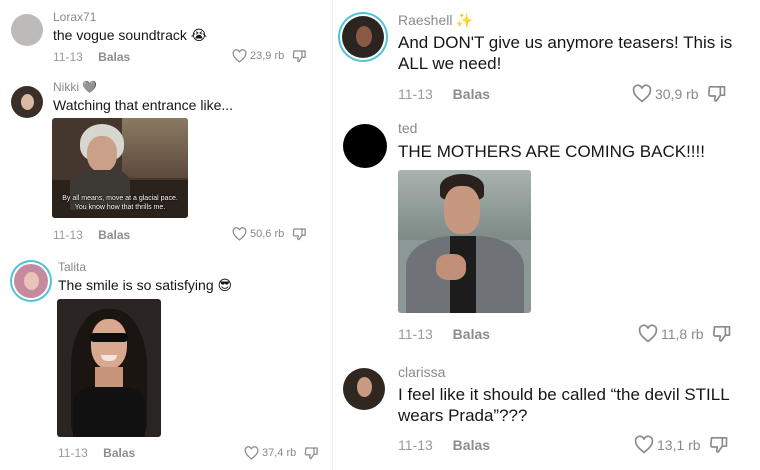 The width and height of the screenshot is (760, 470). Describe the element at coordinates (551, 151) in the screenshot. I see `comment-text: THE MOTHERS ARE COMING BACK!!!!` at that location.